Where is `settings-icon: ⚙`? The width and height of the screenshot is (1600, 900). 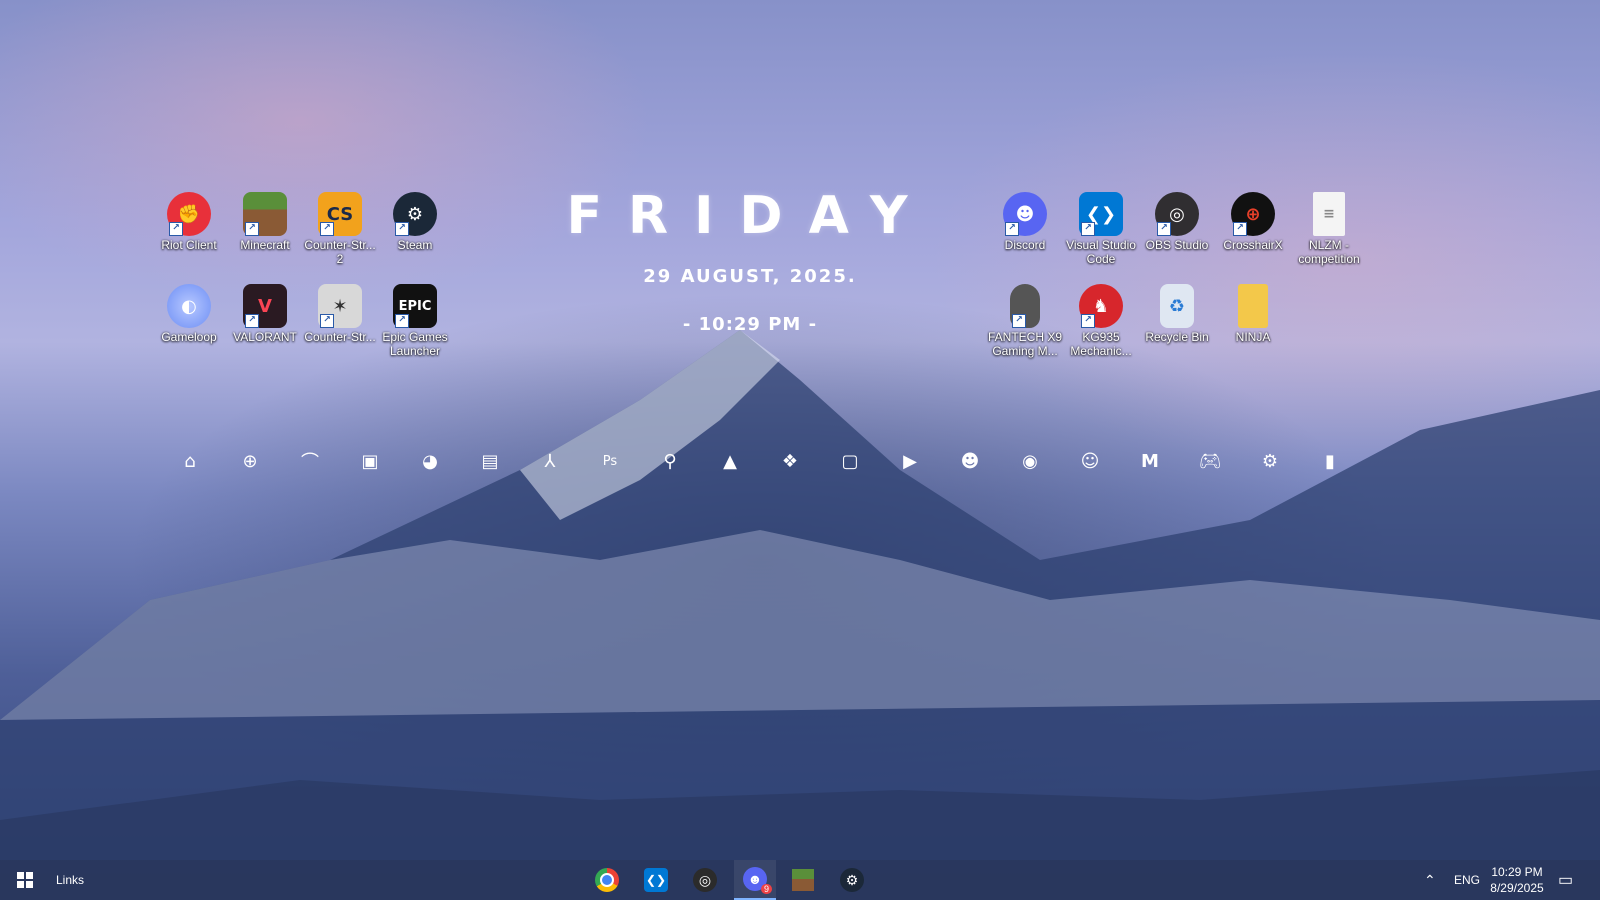
settings-icon: ⚙ is located at coordinates (1270, 461).